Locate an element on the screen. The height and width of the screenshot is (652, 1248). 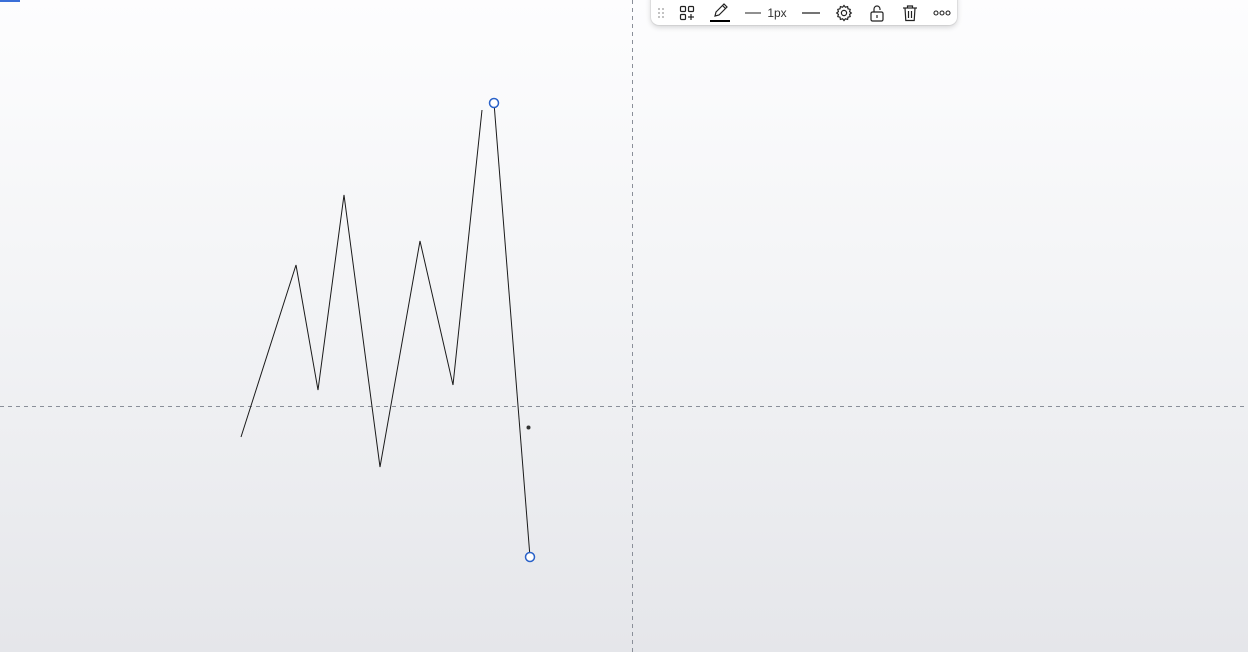
line-color-button is located at coordinates (720, 12).